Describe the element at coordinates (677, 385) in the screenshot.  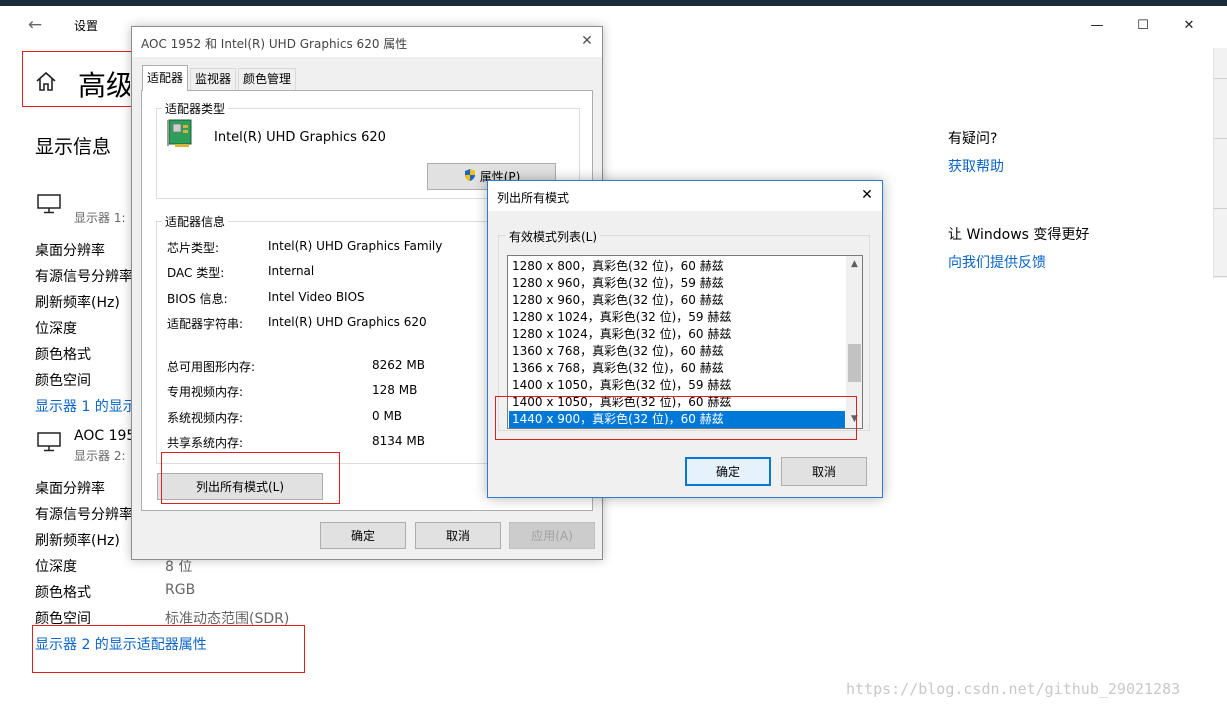
I see `list-item: 1400 x 1050，真彩色(32 位)，59 赫兹` at that location.